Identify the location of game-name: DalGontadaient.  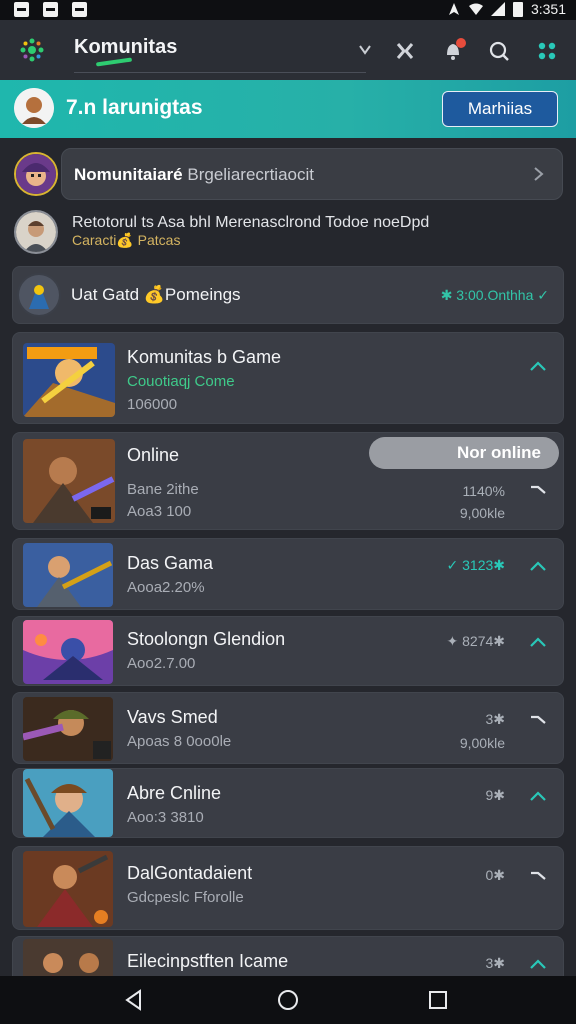
(190, 873).